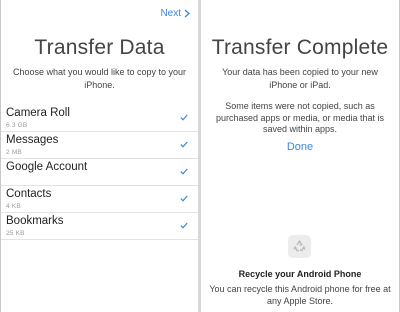  I want to click on item-name: Messages, so click(32, 140).